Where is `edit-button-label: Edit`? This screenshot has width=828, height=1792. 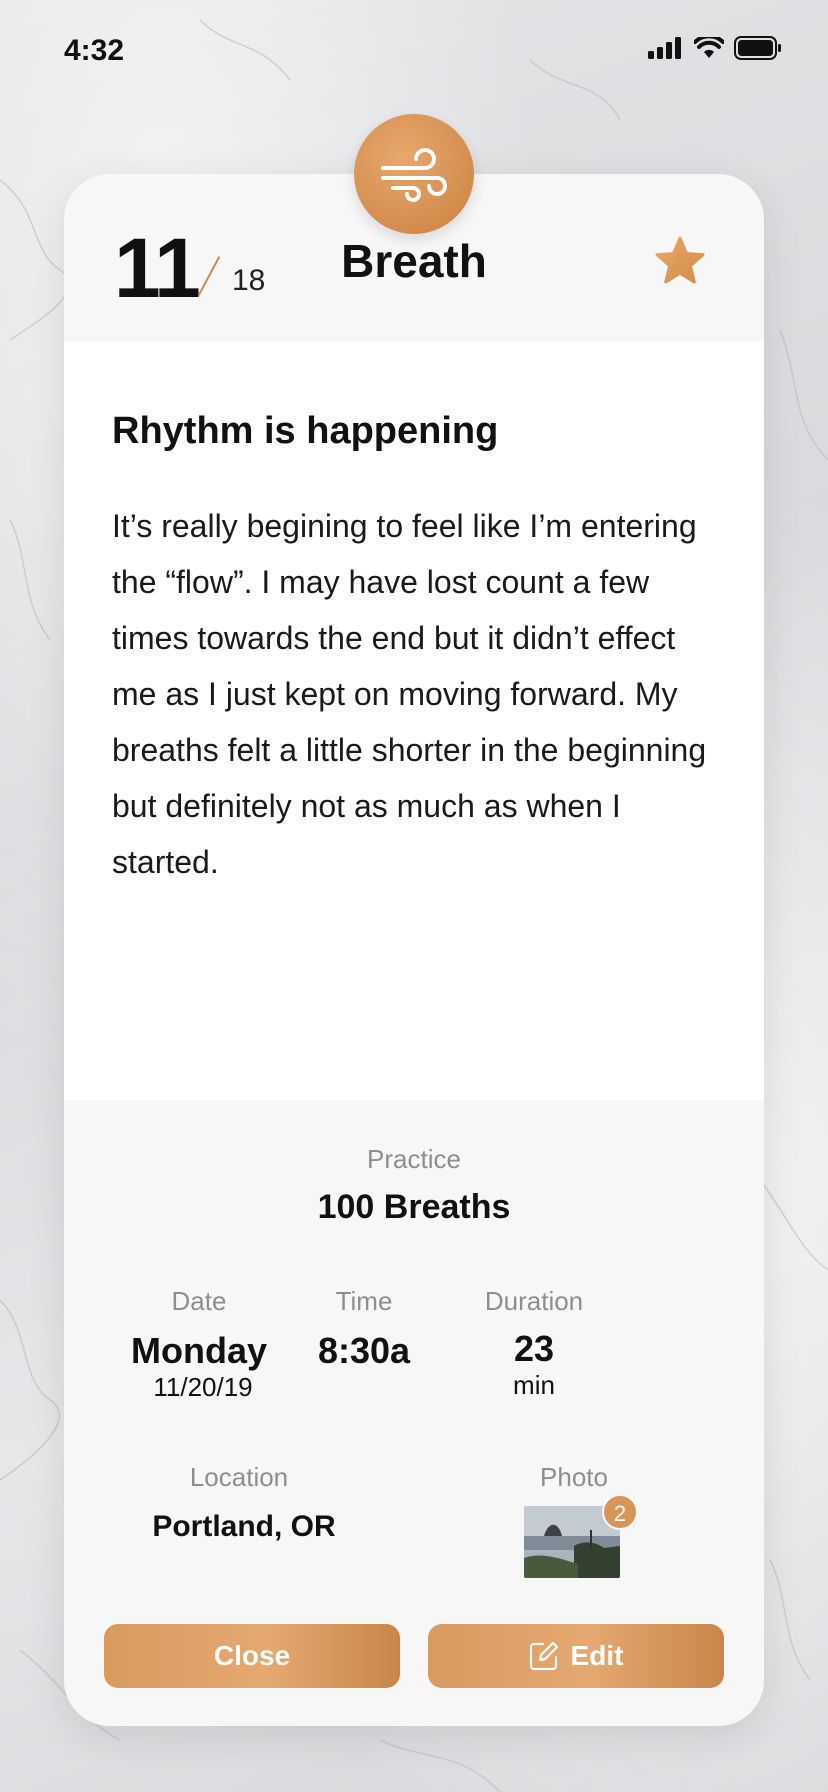
edit-button-label: Edit is located at coordinates (597, 1655).